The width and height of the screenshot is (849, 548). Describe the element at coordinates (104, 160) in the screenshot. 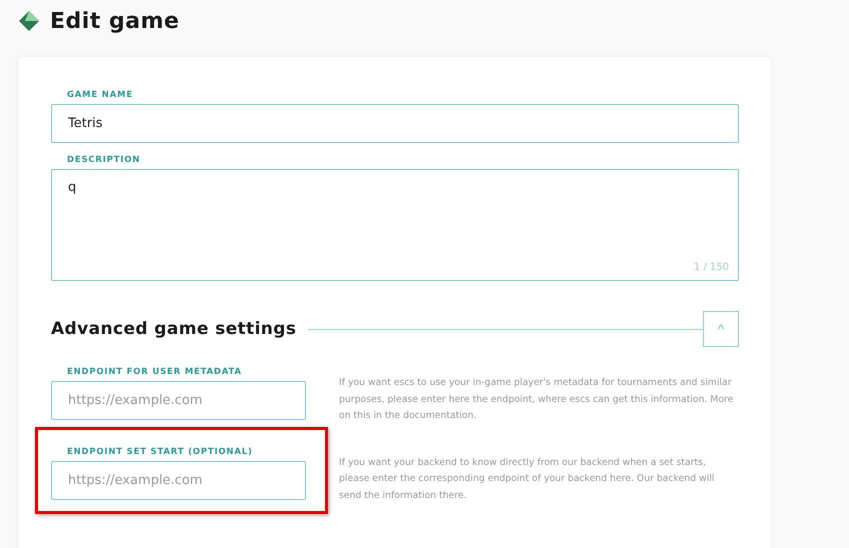

I see `field-label: DESCRIPTION` at that location.